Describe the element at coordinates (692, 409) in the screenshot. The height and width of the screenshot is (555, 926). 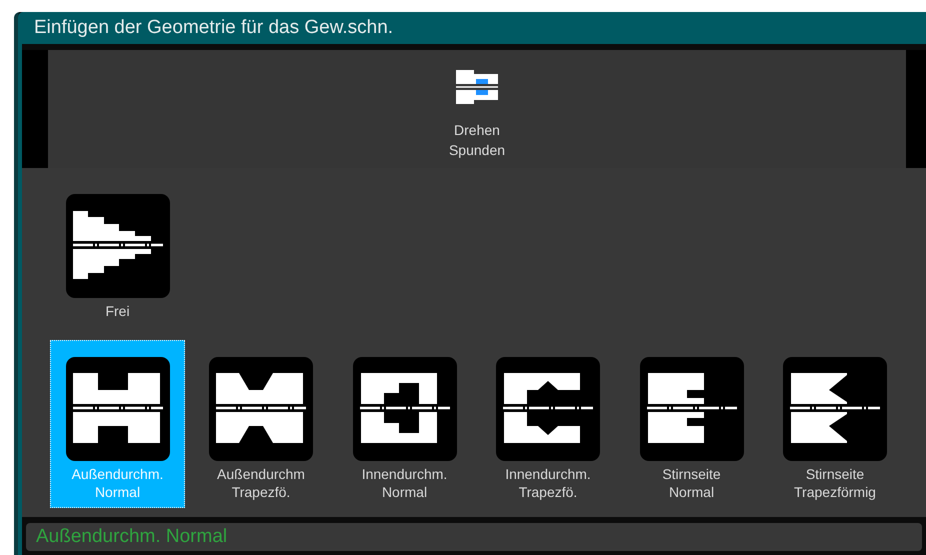
I see `face-normal-geometry-icon` at that location.